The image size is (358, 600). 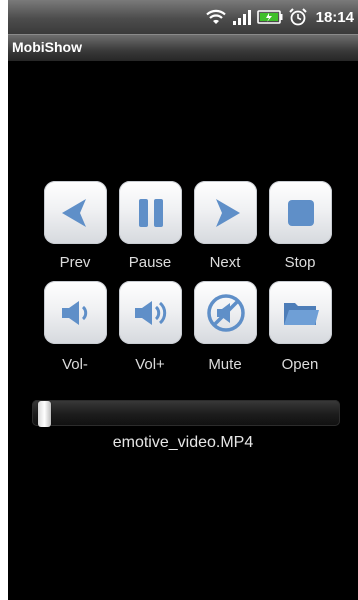 I want to click on next-label: Next, so click(x=225, y=262).